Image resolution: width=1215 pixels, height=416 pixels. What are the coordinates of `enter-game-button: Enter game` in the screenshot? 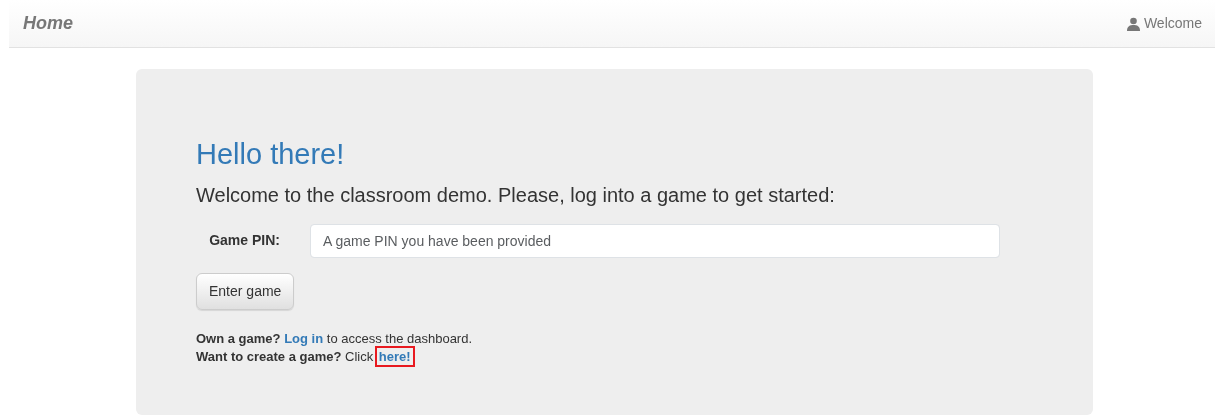 It's located at (245, 291).